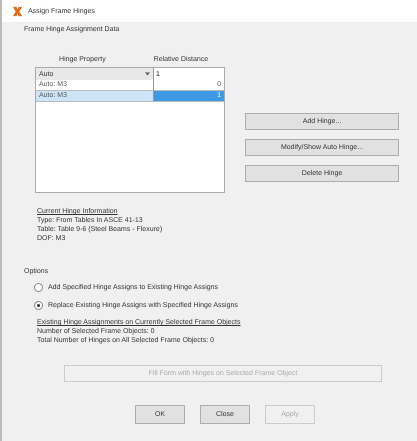  What do you see at coordinates (147, 74) in the screenshot?
I see `dropdown-arrow-icon` at bounding box center [147, 74].